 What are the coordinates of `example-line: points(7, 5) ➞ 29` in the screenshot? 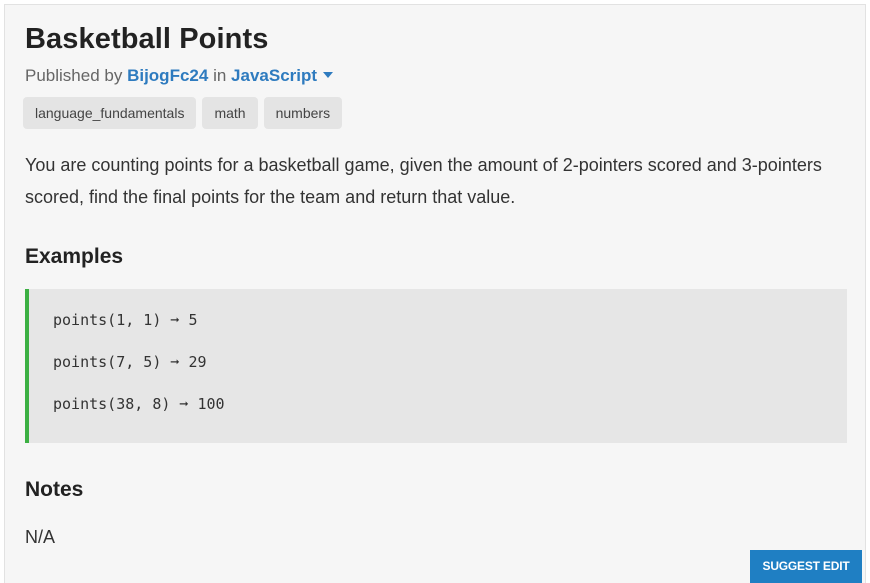 It's located at (130, 362).